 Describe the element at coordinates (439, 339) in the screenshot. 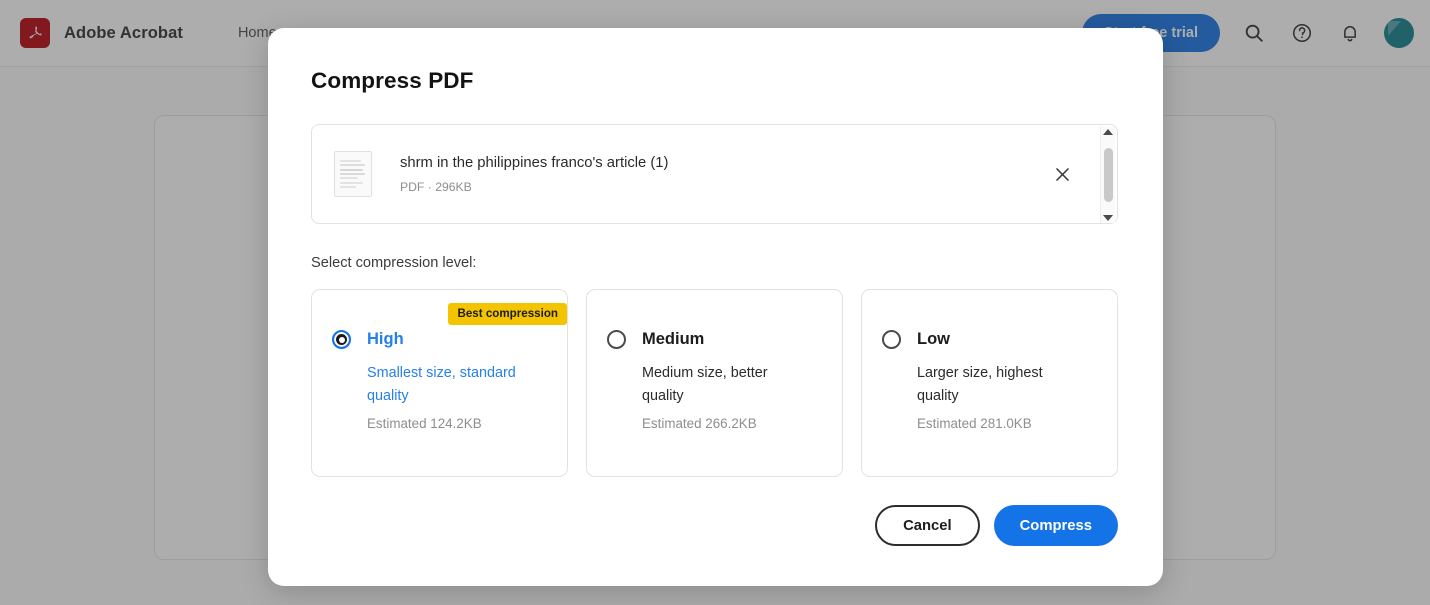

I see `option-header: High` at that location.